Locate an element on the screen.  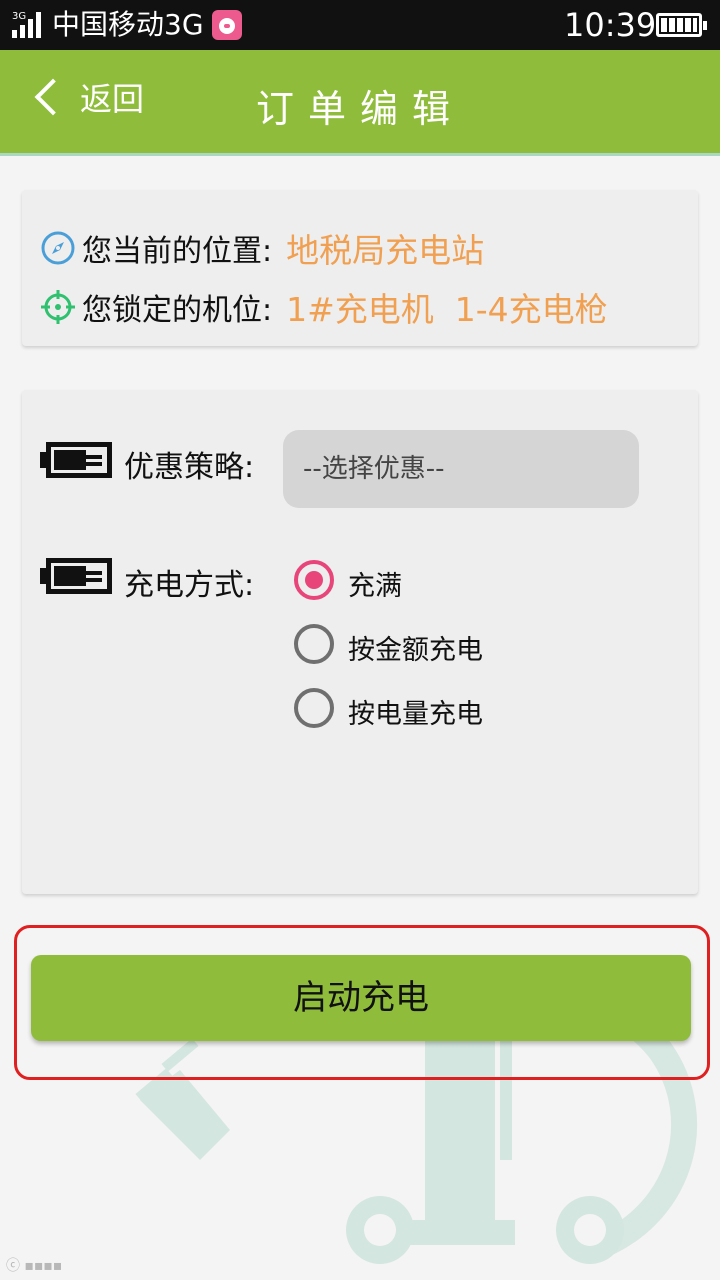
radio-label-by-amount: 按金额充电 is located at coordinates (415, 647).